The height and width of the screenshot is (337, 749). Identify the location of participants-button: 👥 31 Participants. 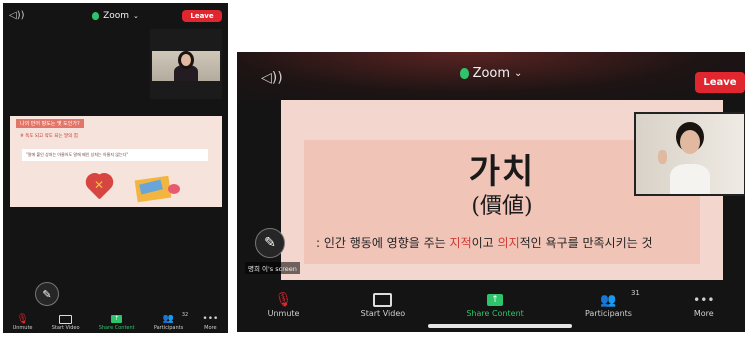
(612, 303).